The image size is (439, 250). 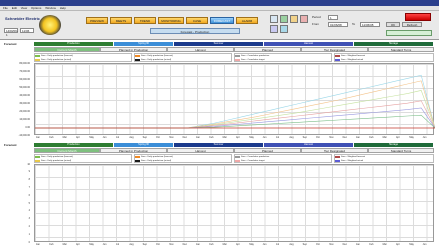 What do you see at coordinates (334, 49) in the screenshot?
I see `panel1-header: Tier Designated` at bounding box center [334, 49].